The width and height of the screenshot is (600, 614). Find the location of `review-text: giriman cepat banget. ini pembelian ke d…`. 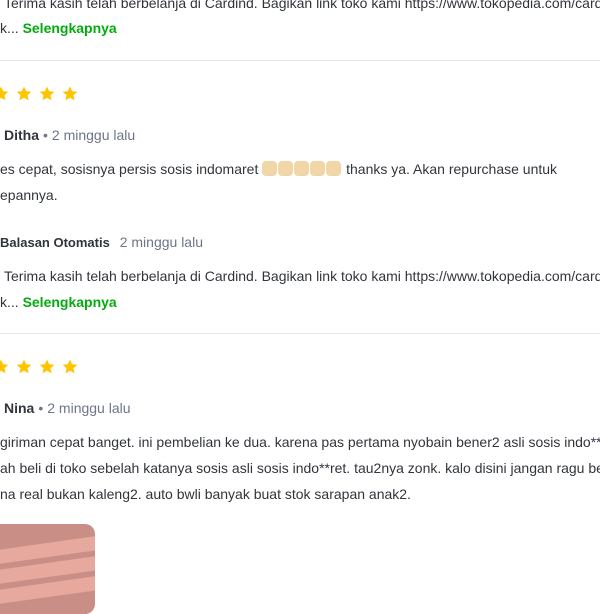

review-text: giriman cepat banget. ini pembelian ke d… is located at coordinates (300, 442).